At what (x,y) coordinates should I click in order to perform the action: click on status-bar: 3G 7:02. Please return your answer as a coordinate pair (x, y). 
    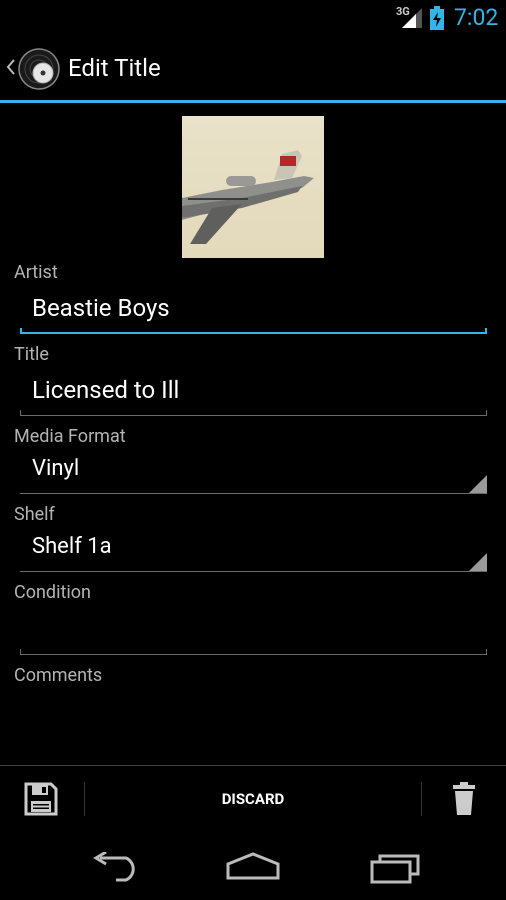
    Looking at the image, I should click on (253, 18).